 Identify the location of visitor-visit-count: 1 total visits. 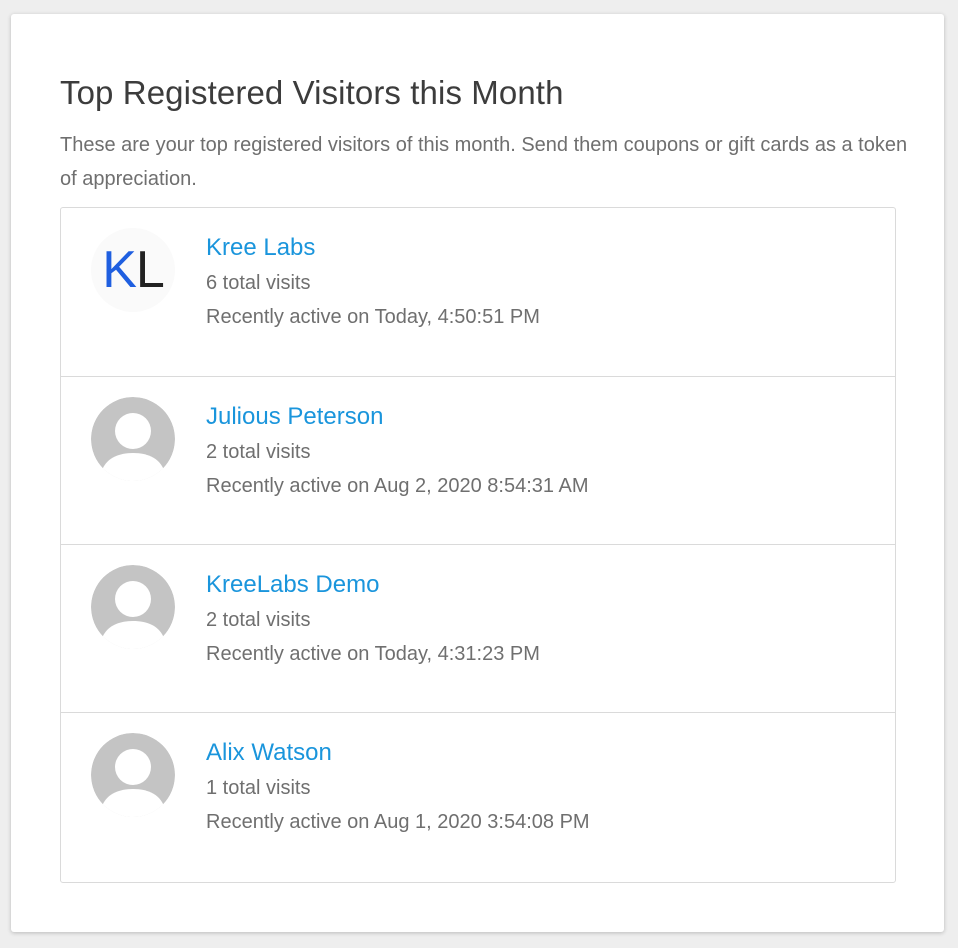
(258, 788).